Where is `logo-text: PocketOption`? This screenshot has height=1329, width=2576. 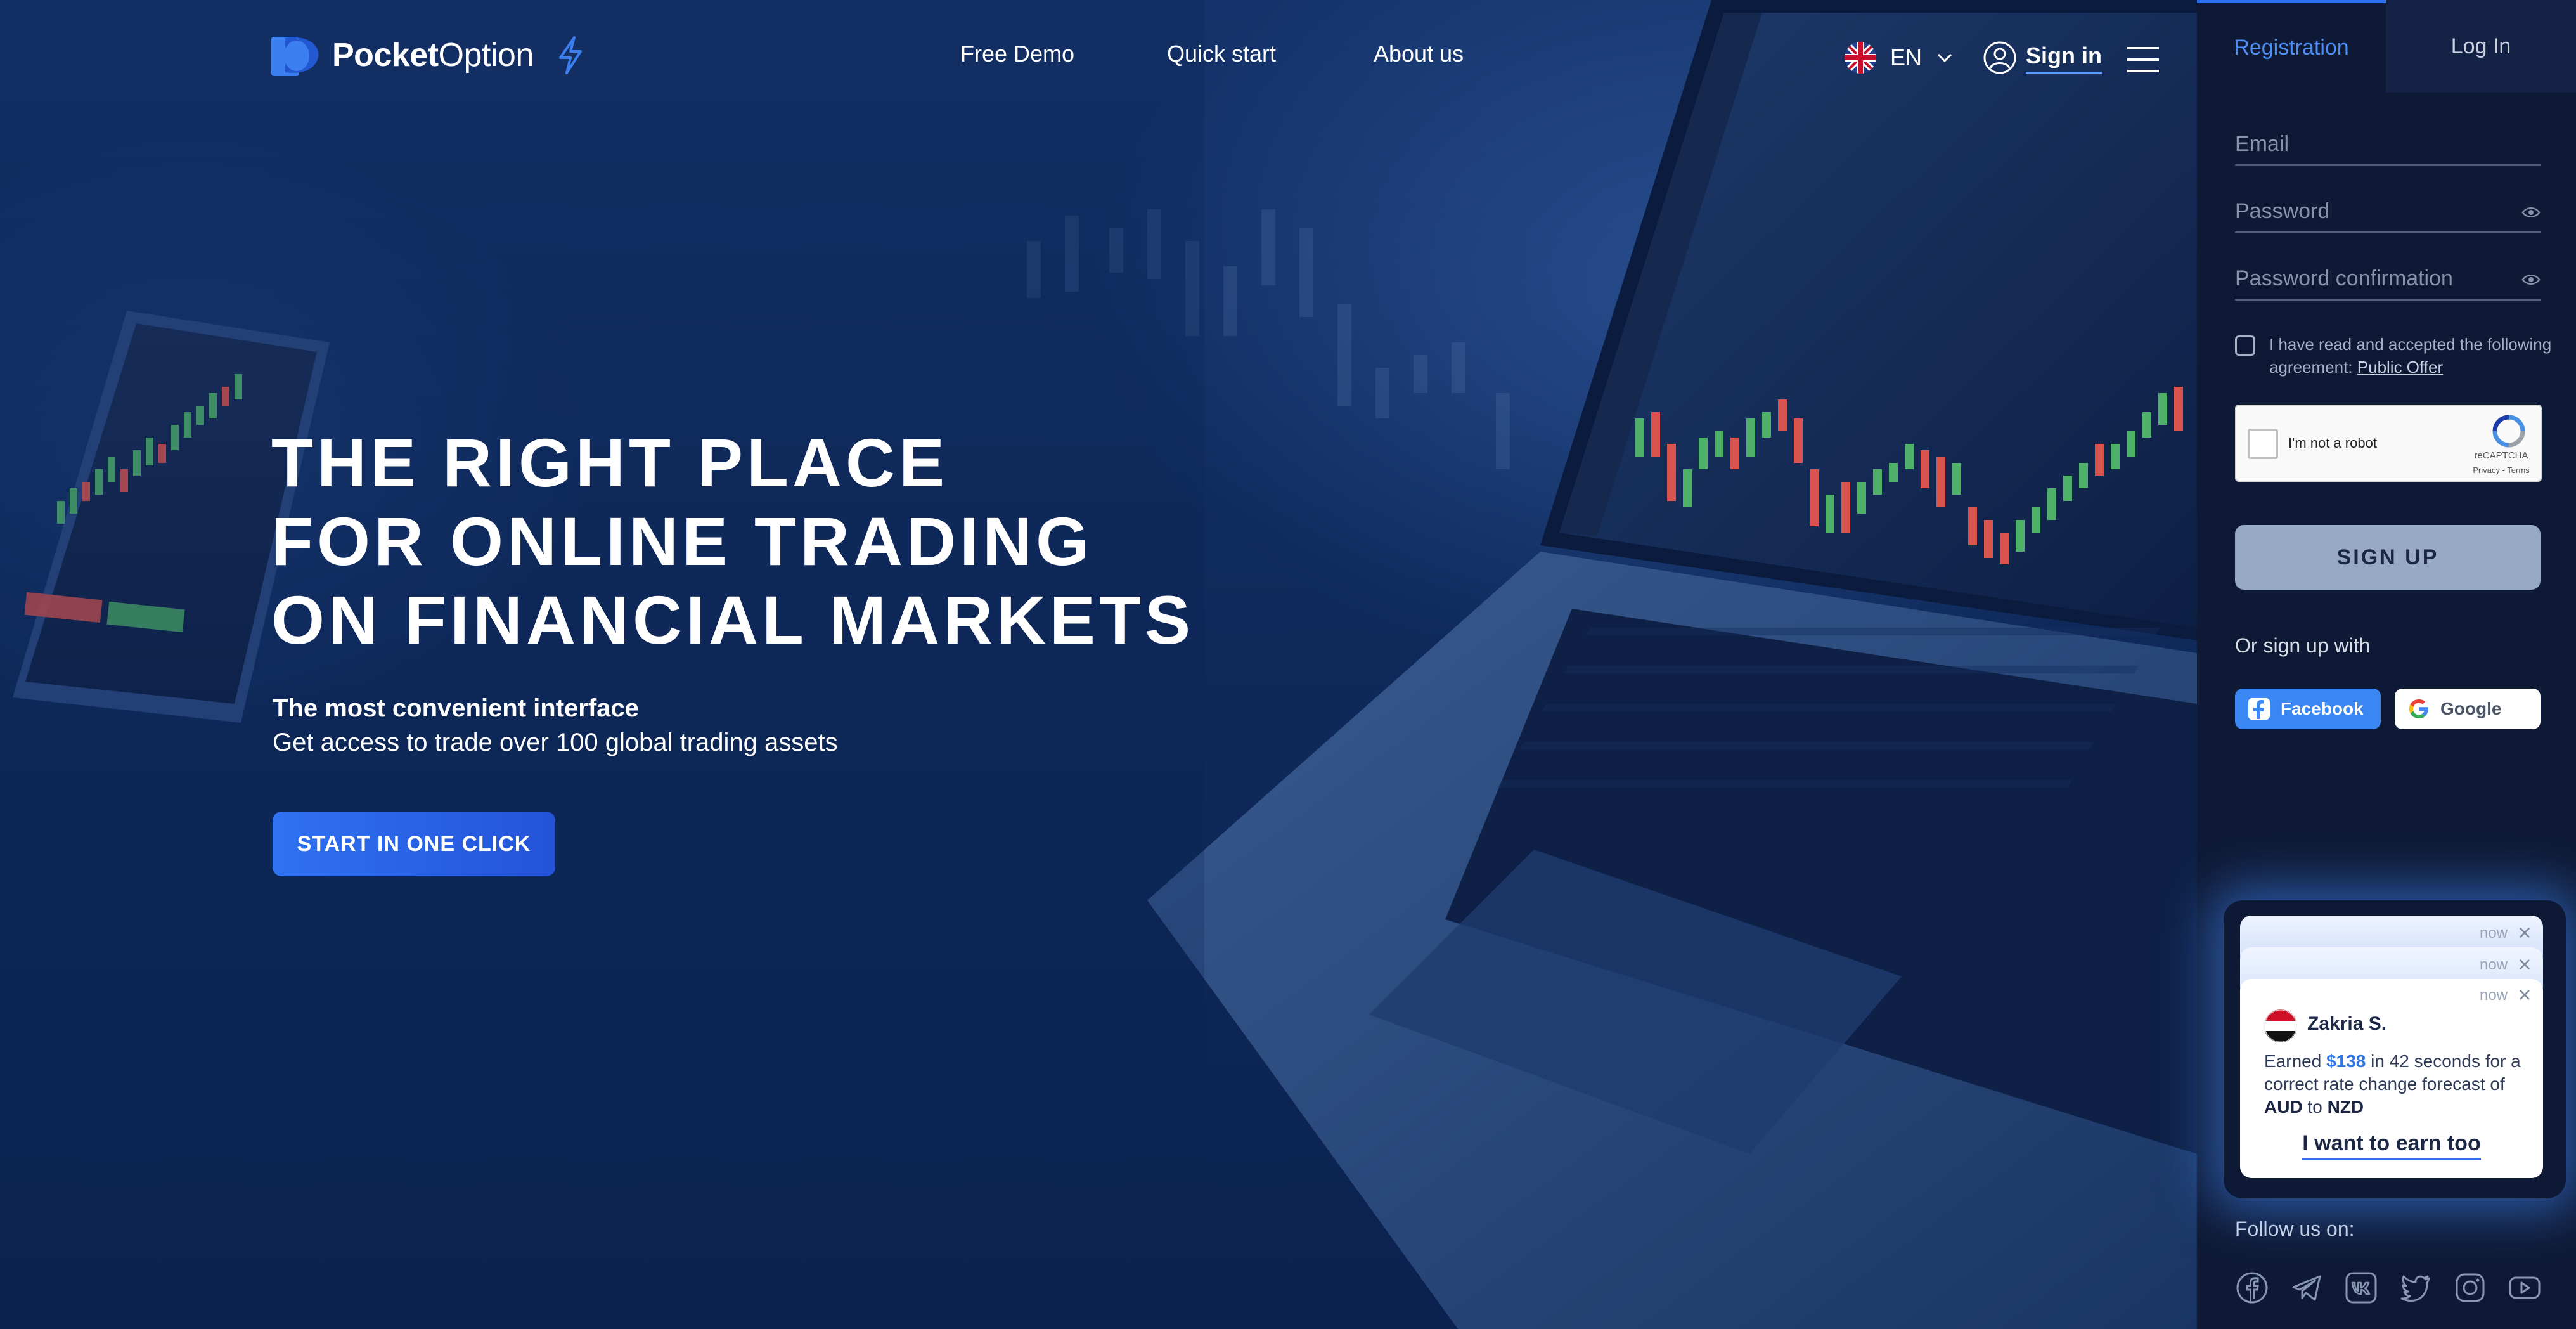
logo-text: PocketOption is located at coordinates (433, 56).